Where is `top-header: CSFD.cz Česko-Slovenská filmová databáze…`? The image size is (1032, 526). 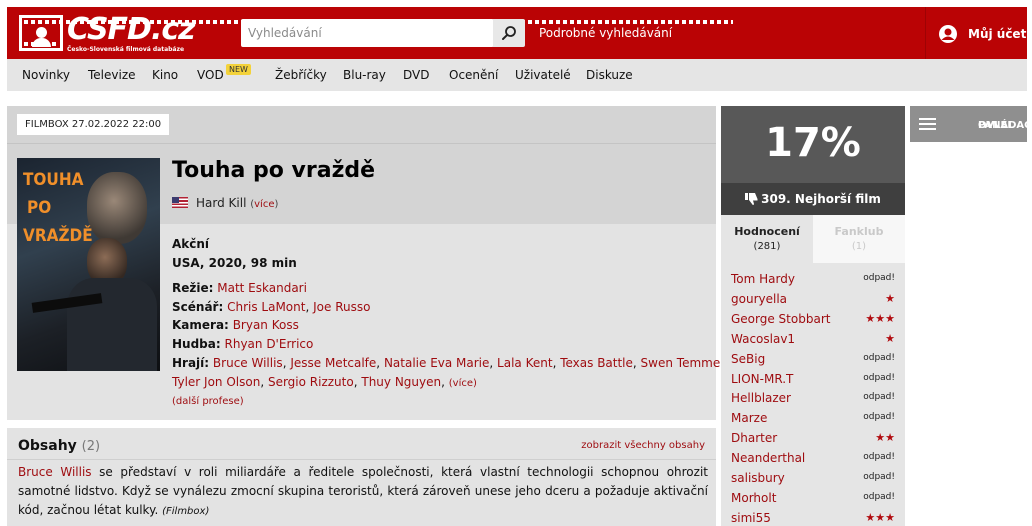 top-header: CSFD.cz Česko-Slovenská filmová databáze… is located at coordinates (517, 33).